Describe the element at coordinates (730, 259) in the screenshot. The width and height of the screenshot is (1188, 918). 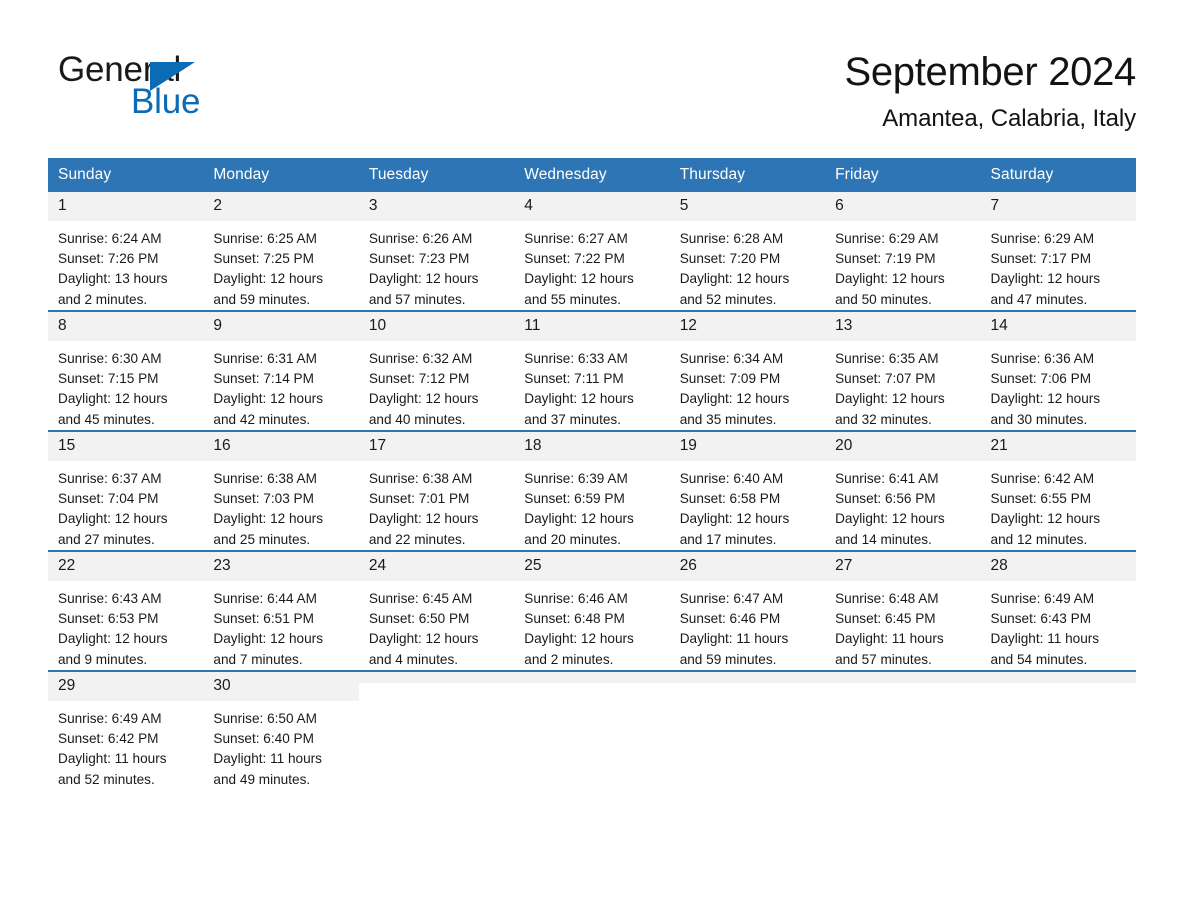
I see `sunset-text: Sunset: 7:20 PM` at that location.